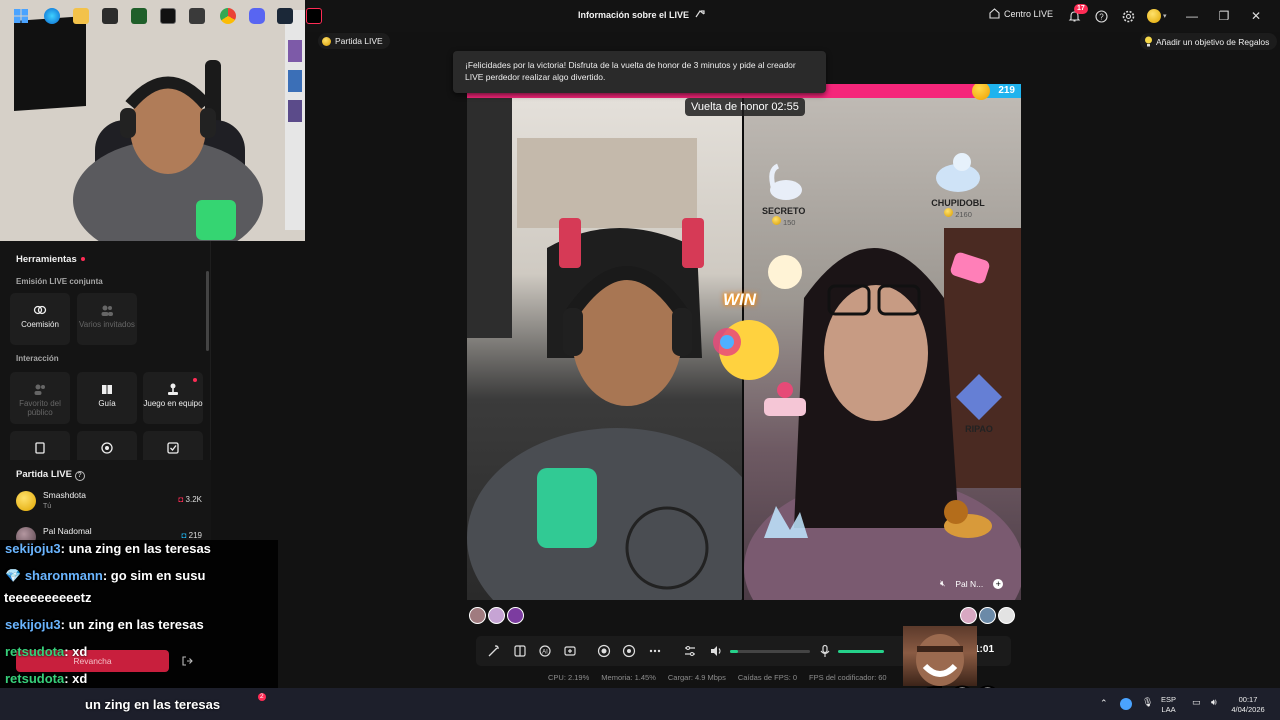  What do you see at coordinates (783, 193) in the screenshot?
I see `gift-item: SECRETO 150` at bounding box center [783, 193].